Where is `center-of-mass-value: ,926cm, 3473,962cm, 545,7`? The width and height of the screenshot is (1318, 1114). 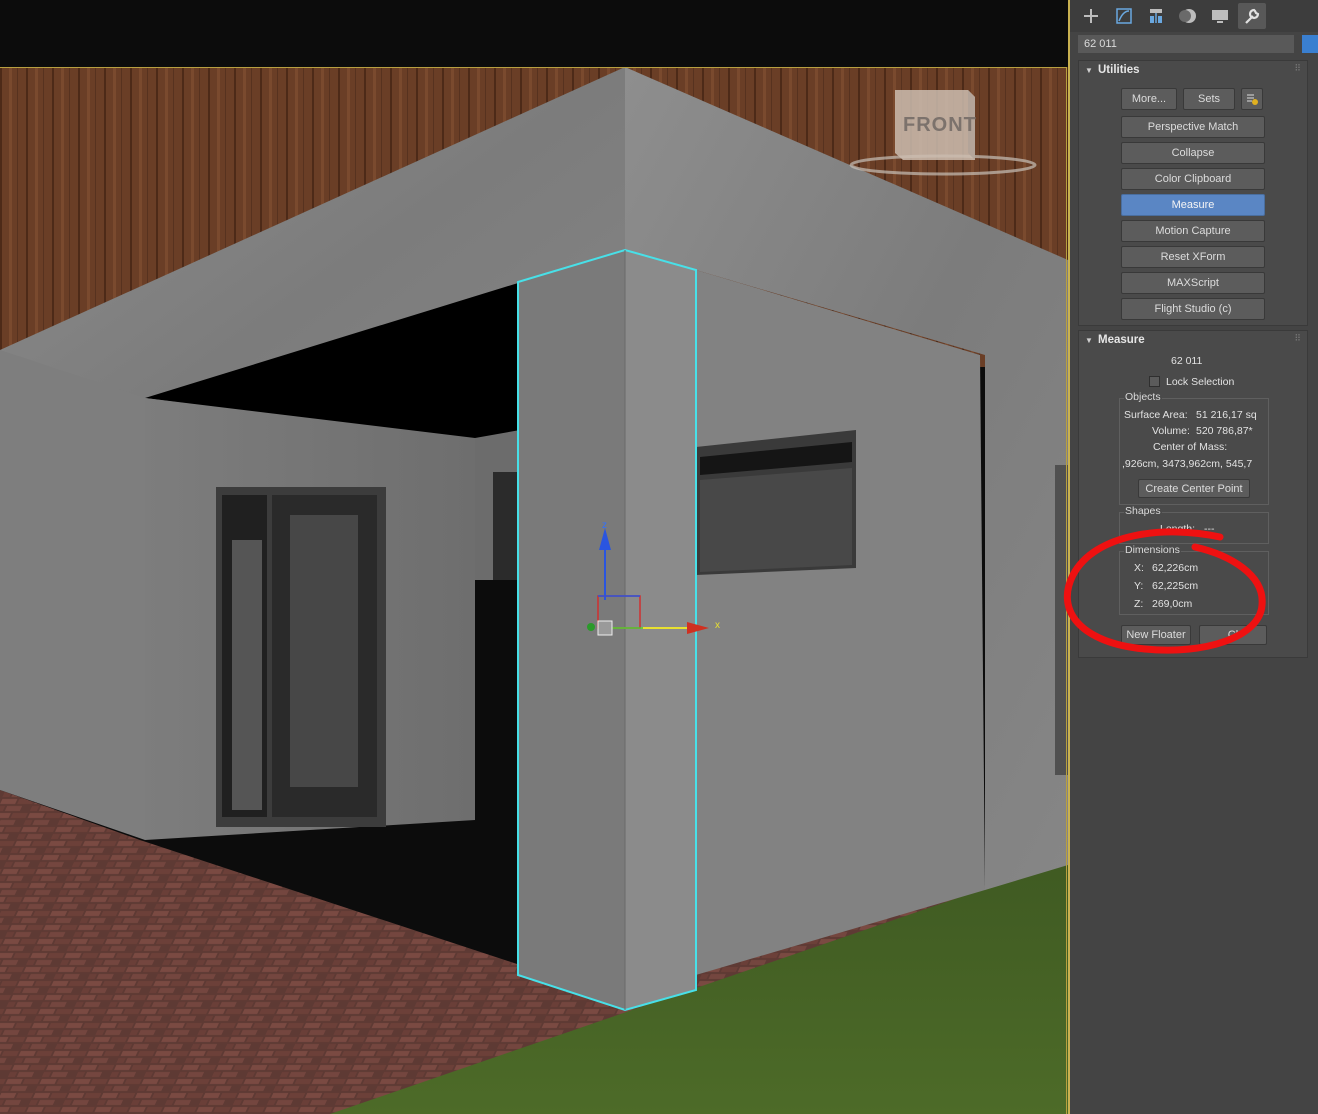
center-of-mass-value: ,926cm, 3473,962cm, 545,7 is located at coordinates (1187, 464).